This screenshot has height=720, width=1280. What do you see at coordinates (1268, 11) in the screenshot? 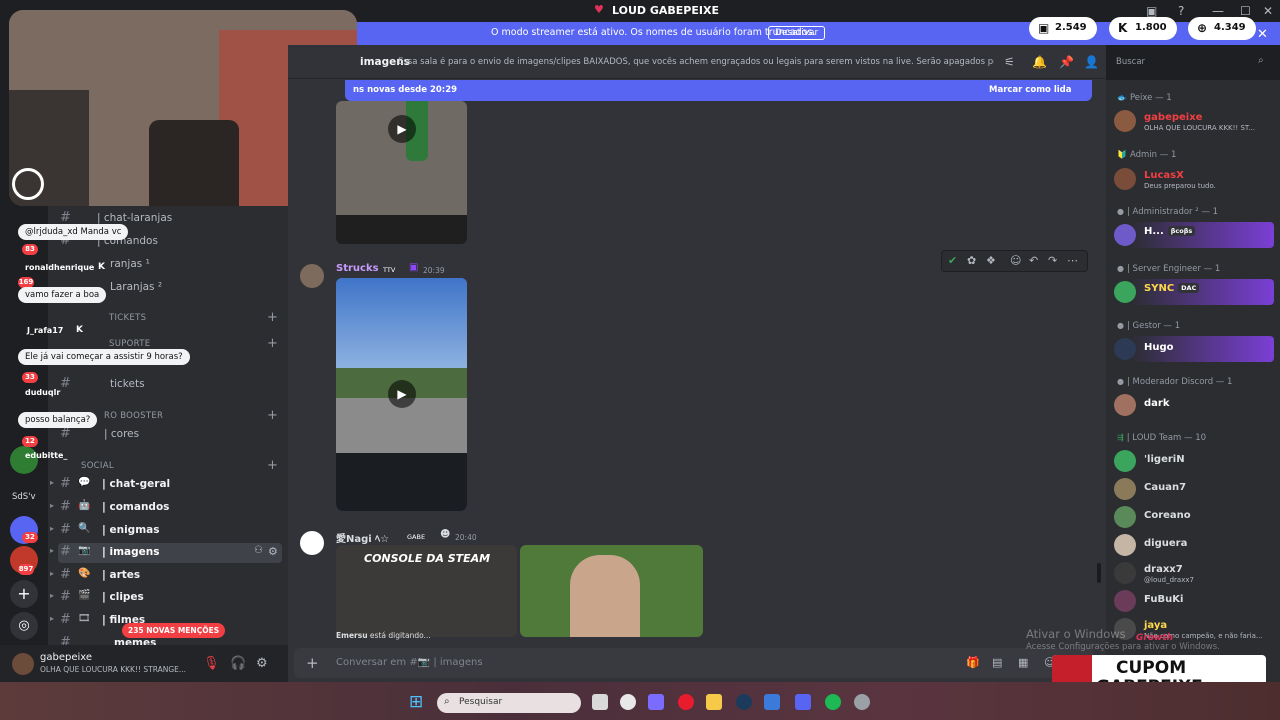
I see `close-window-icon: ✕` at bounding box center [1268, 11].